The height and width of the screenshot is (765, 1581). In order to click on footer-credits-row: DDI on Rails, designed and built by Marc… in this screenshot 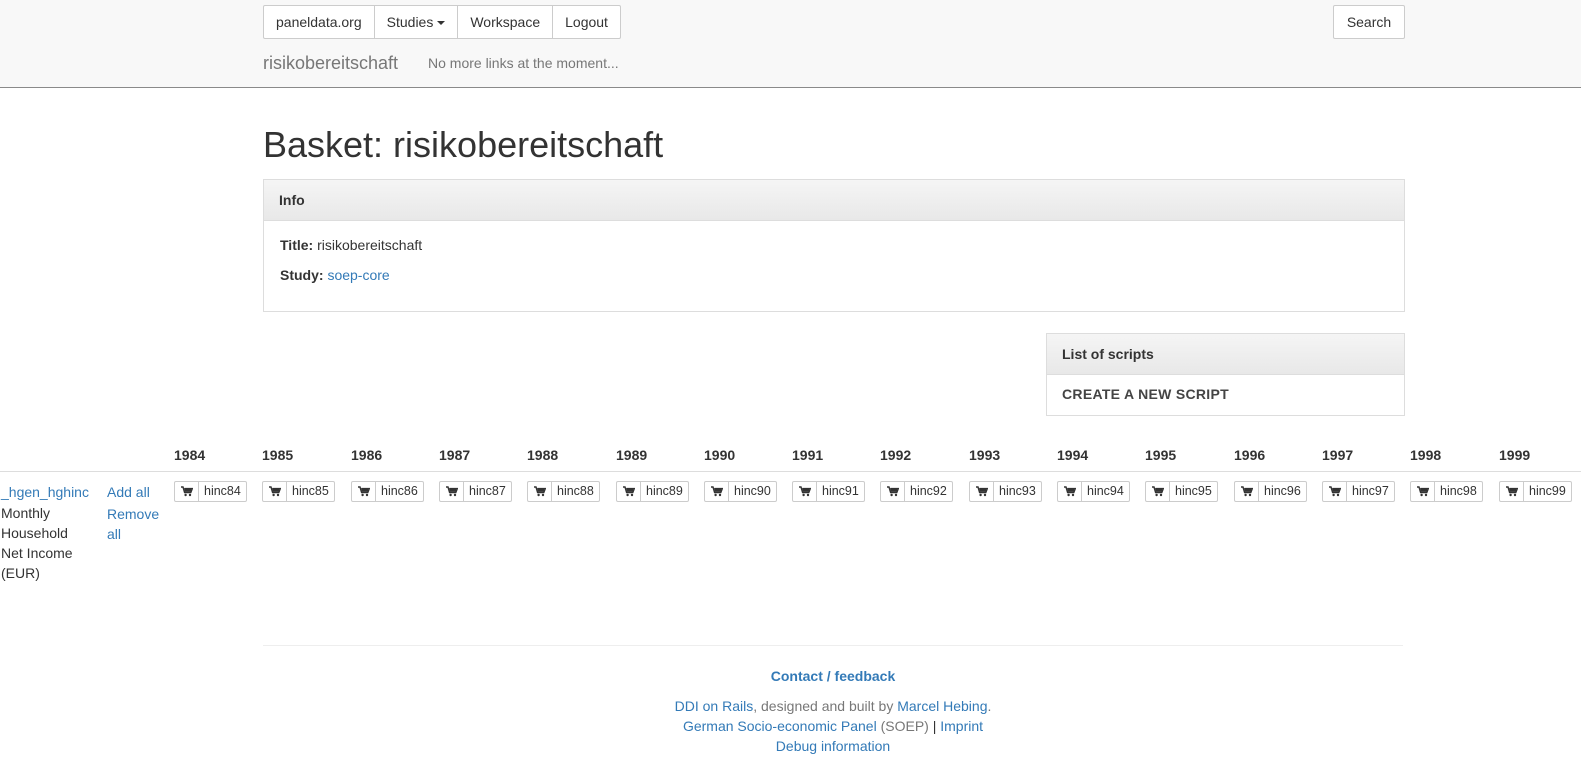, I will do `click(833, 706)`.